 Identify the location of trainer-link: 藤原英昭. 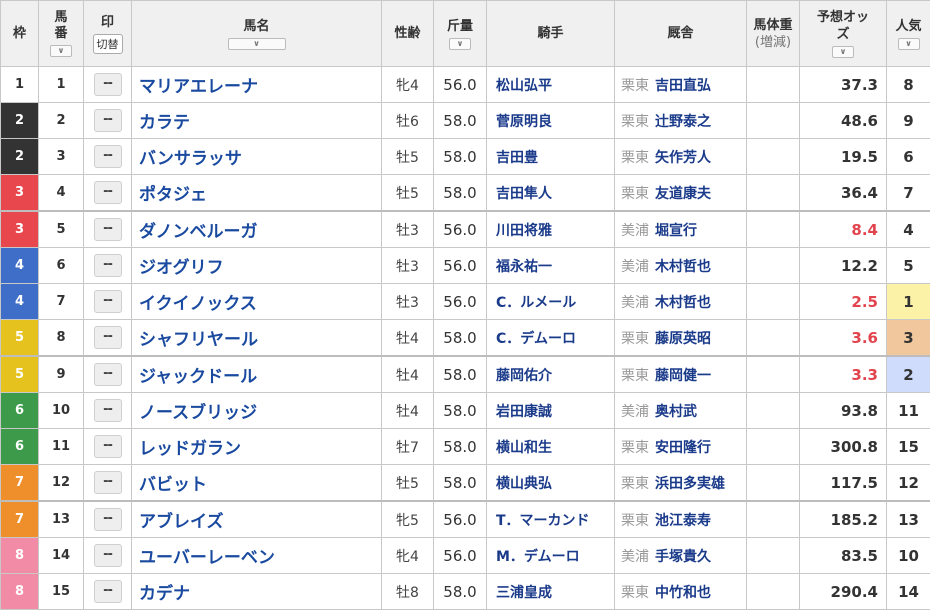
(683, 339).